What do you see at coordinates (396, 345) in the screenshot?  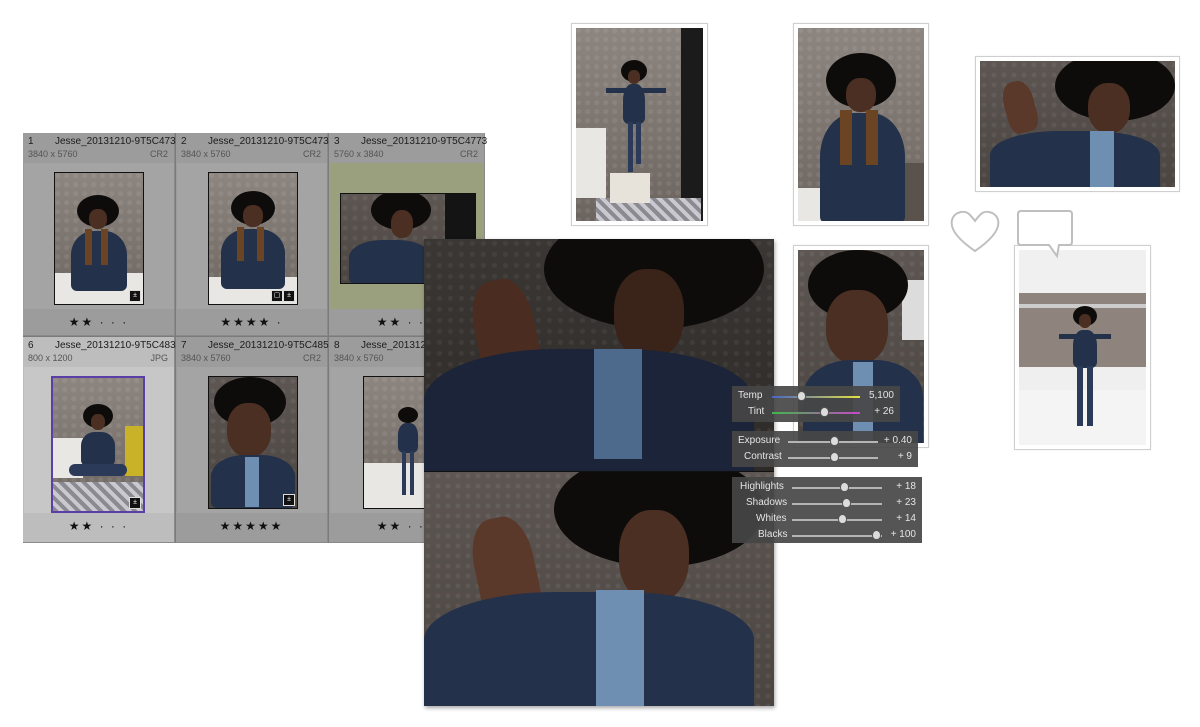 I see `cell-filename: Jesse_2013121` at bounding box center [396, 345].